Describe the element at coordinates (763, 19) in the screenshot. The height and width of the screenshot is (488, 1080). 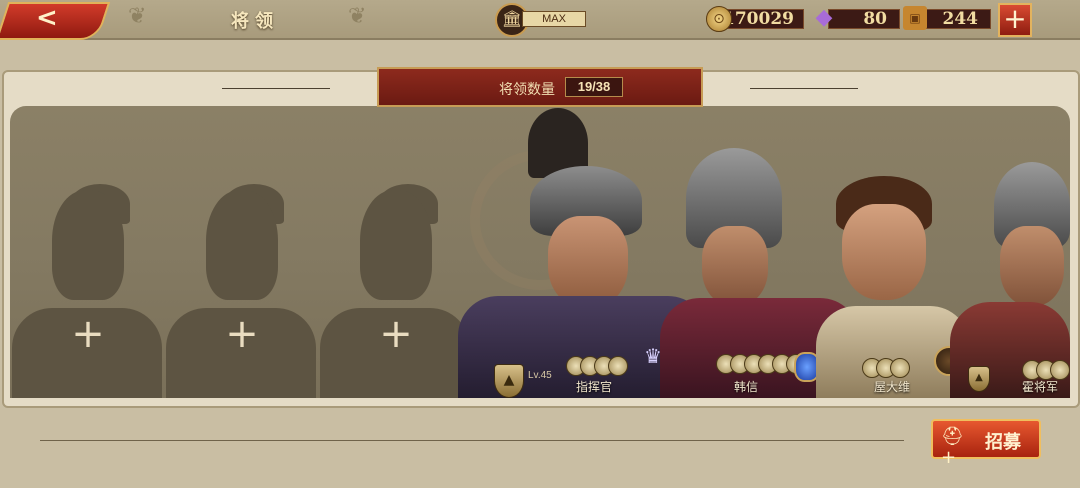
I see `gold-value: 170029` at that location.